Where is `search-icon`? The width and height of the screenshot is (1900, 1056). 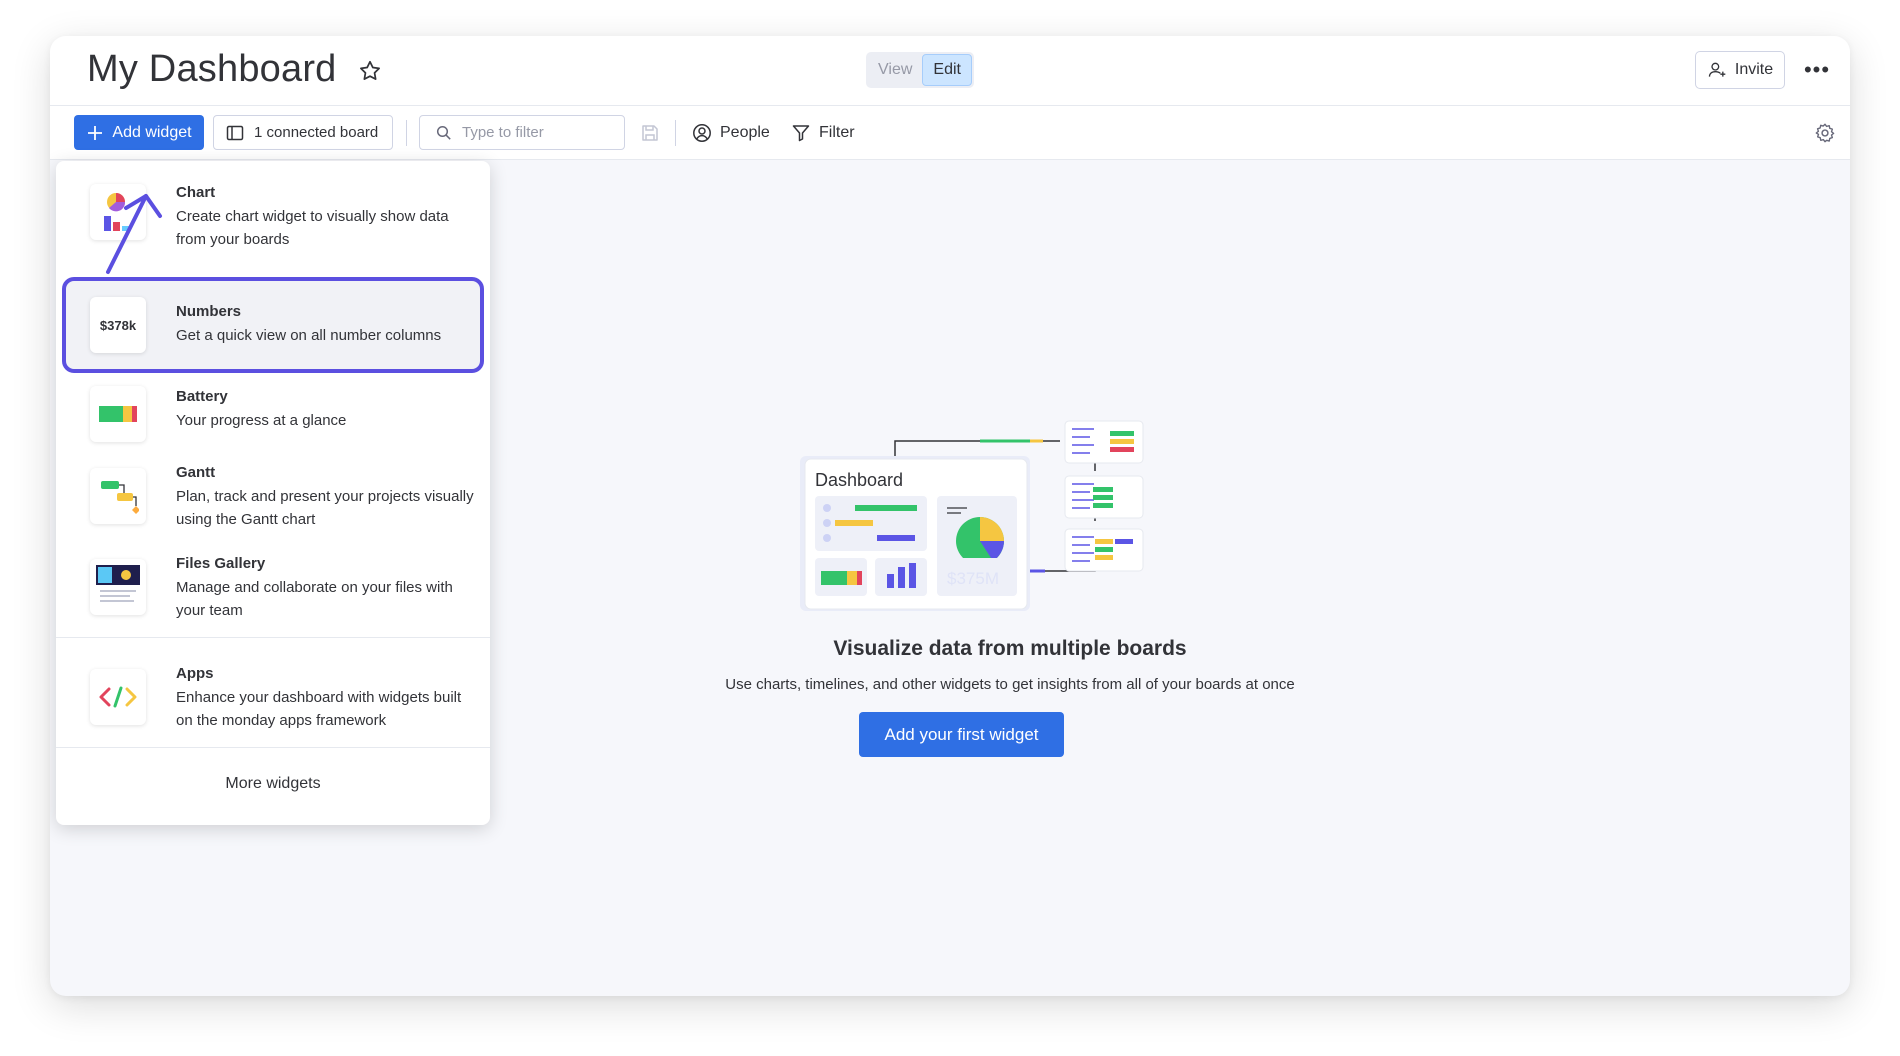 search-icon is located at coordinates (443, 132).